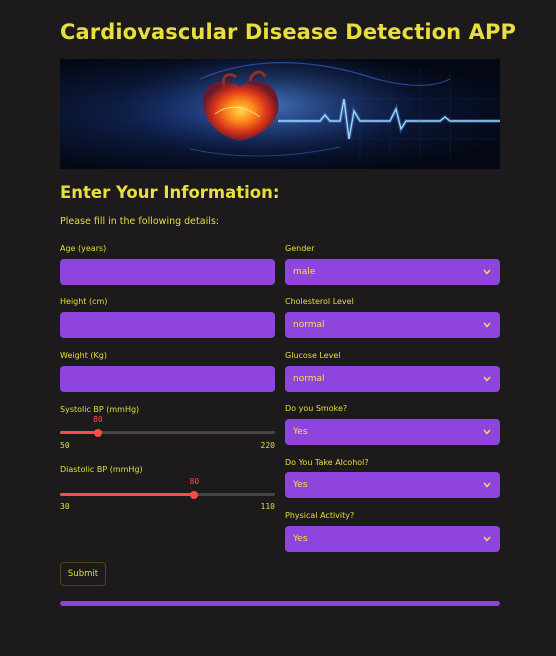 Image resolution: width=556 pixels, height=656 pixels. What do you see at coordinates (300, 485) in the screenshot?
I see `alcohol-selected-value: Yes` at bounding box center [300, 485].